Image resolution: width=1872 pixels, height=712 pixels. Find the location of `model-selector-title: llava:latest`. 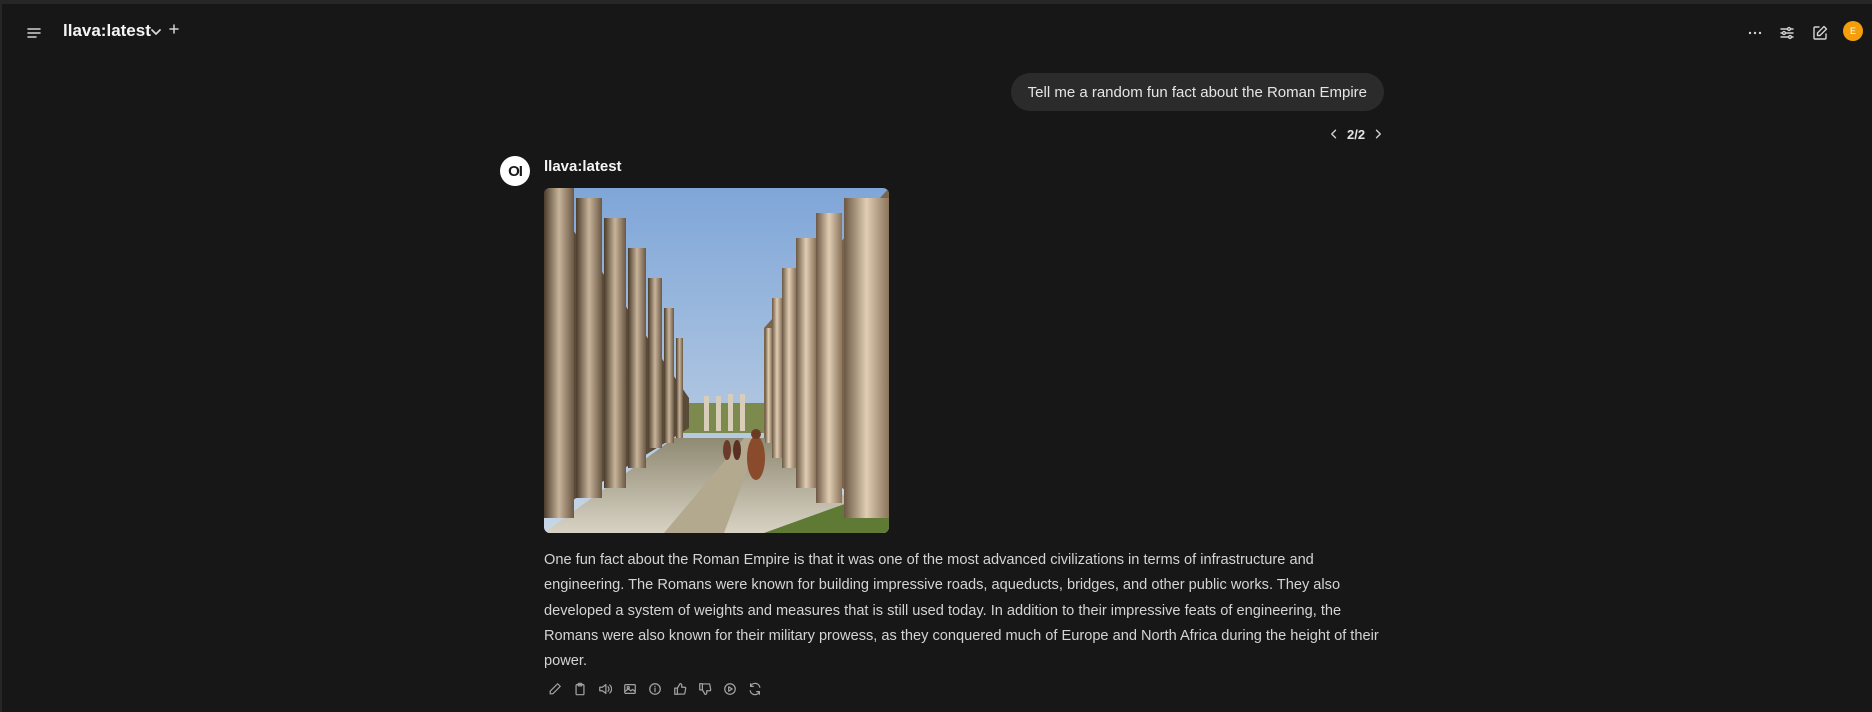

model-selector-title: llava:latest is located at coordinates (107, 31).